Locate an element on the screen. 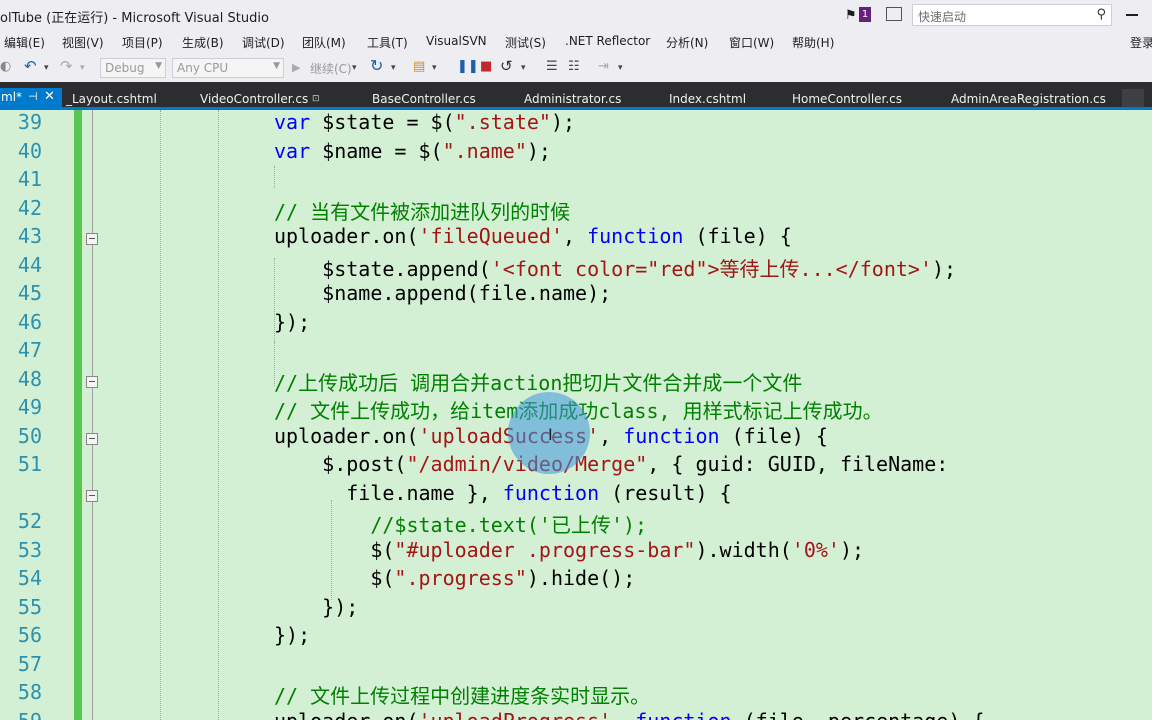 Image resolution: width=1152 pixels, height=720 pixels. line-number: 57 is located at coordinates (29, 663).